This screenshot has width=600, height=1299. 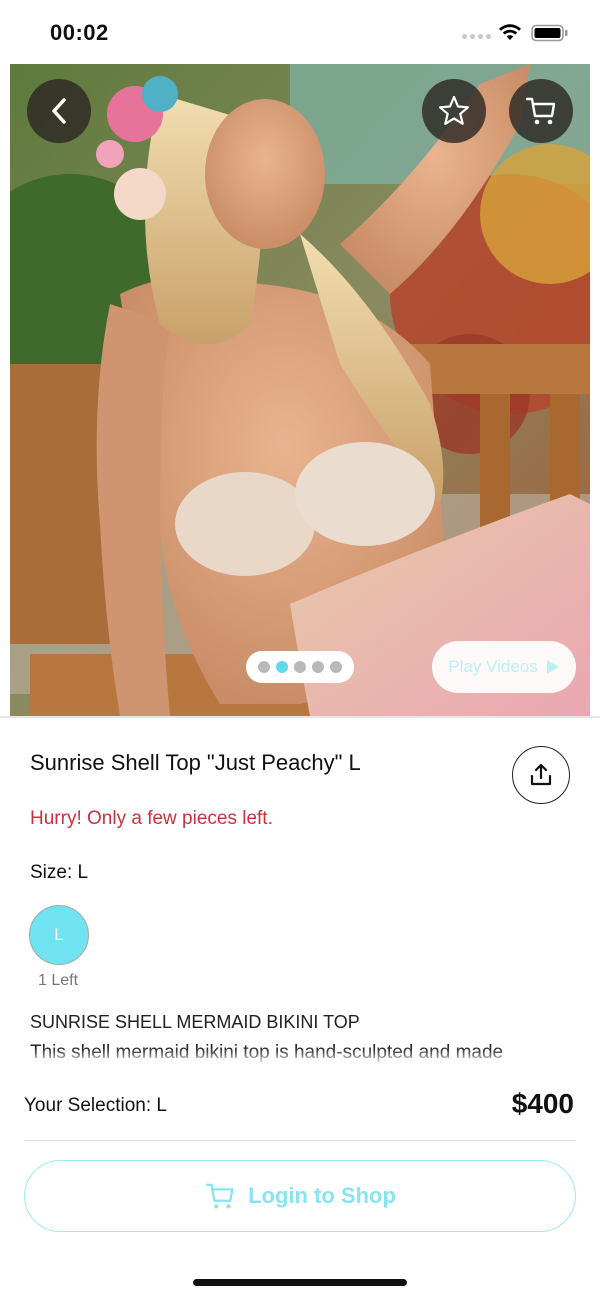 I want to click on chevron-left-icon, so click(x=59, y=111).